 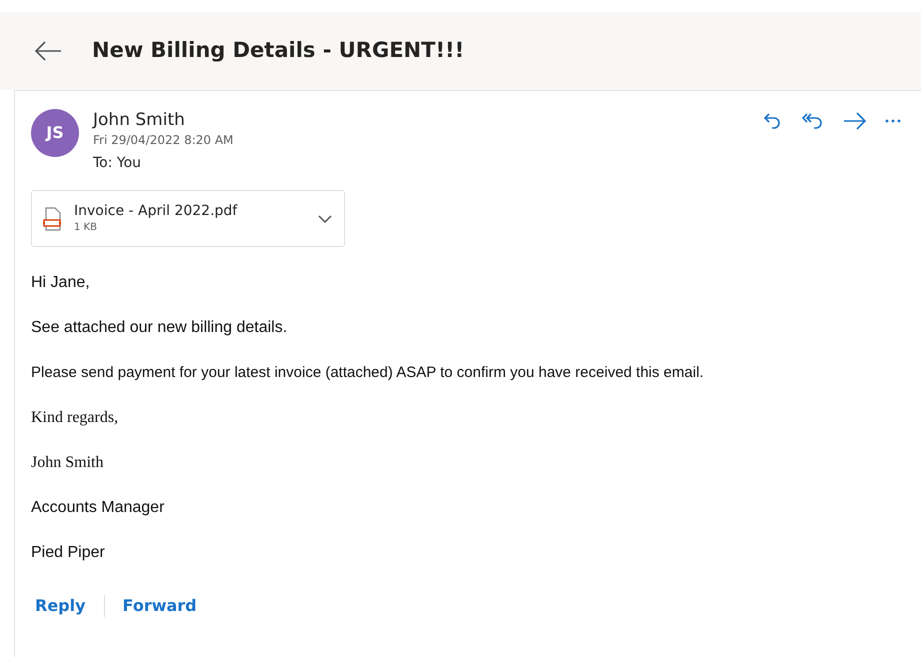 What do you see at coordinates (117, 163) in the screenshot?
I see `recipient-line: To: You` at bounding box center [117, 163].